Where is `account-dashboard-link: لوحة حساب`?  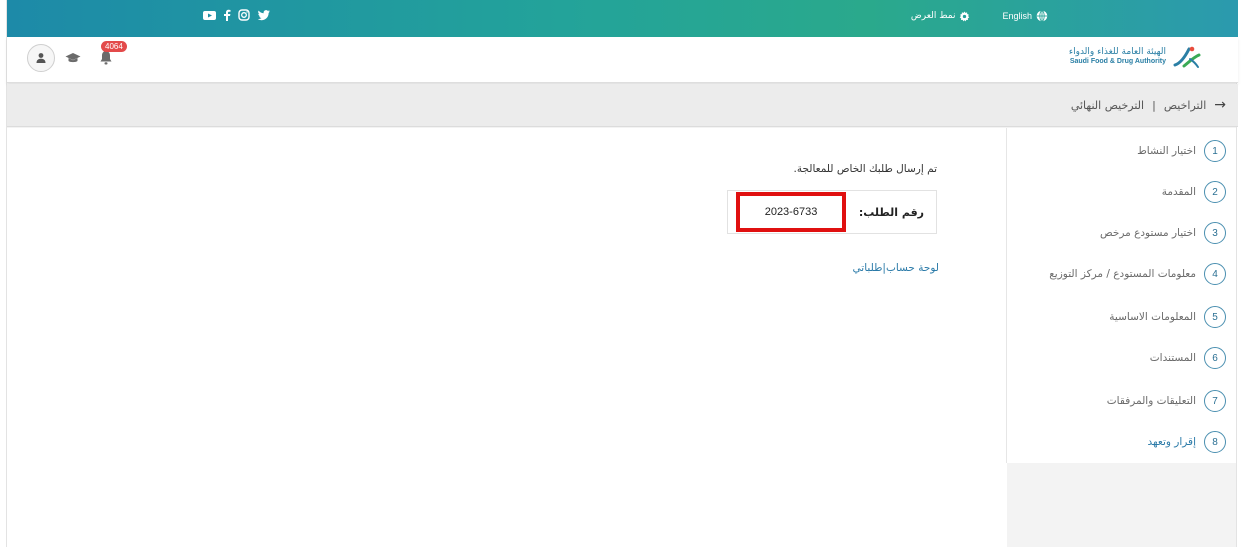 account-dashboard-link: لوحة حساب is located at coordinates (912, 268).